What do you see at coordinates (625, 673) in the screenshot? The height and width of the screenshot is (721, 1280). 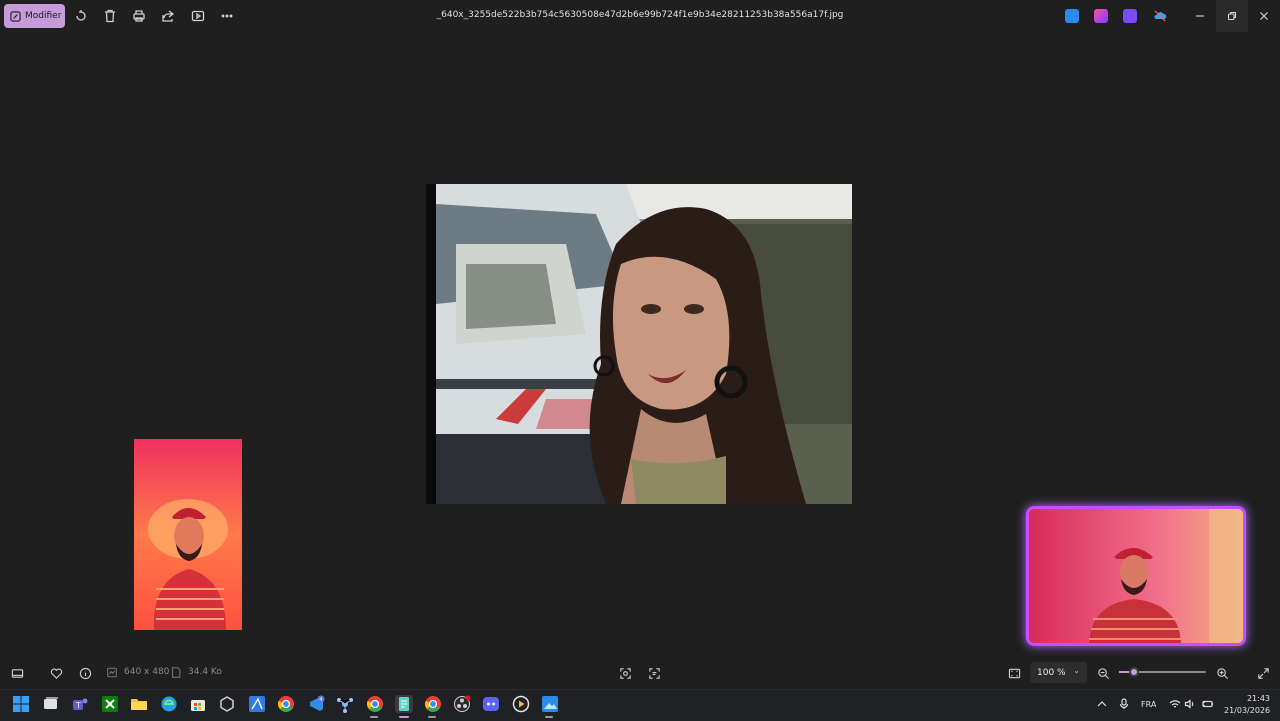 I see `visual-search-icon` at bounding box center [625, 673].